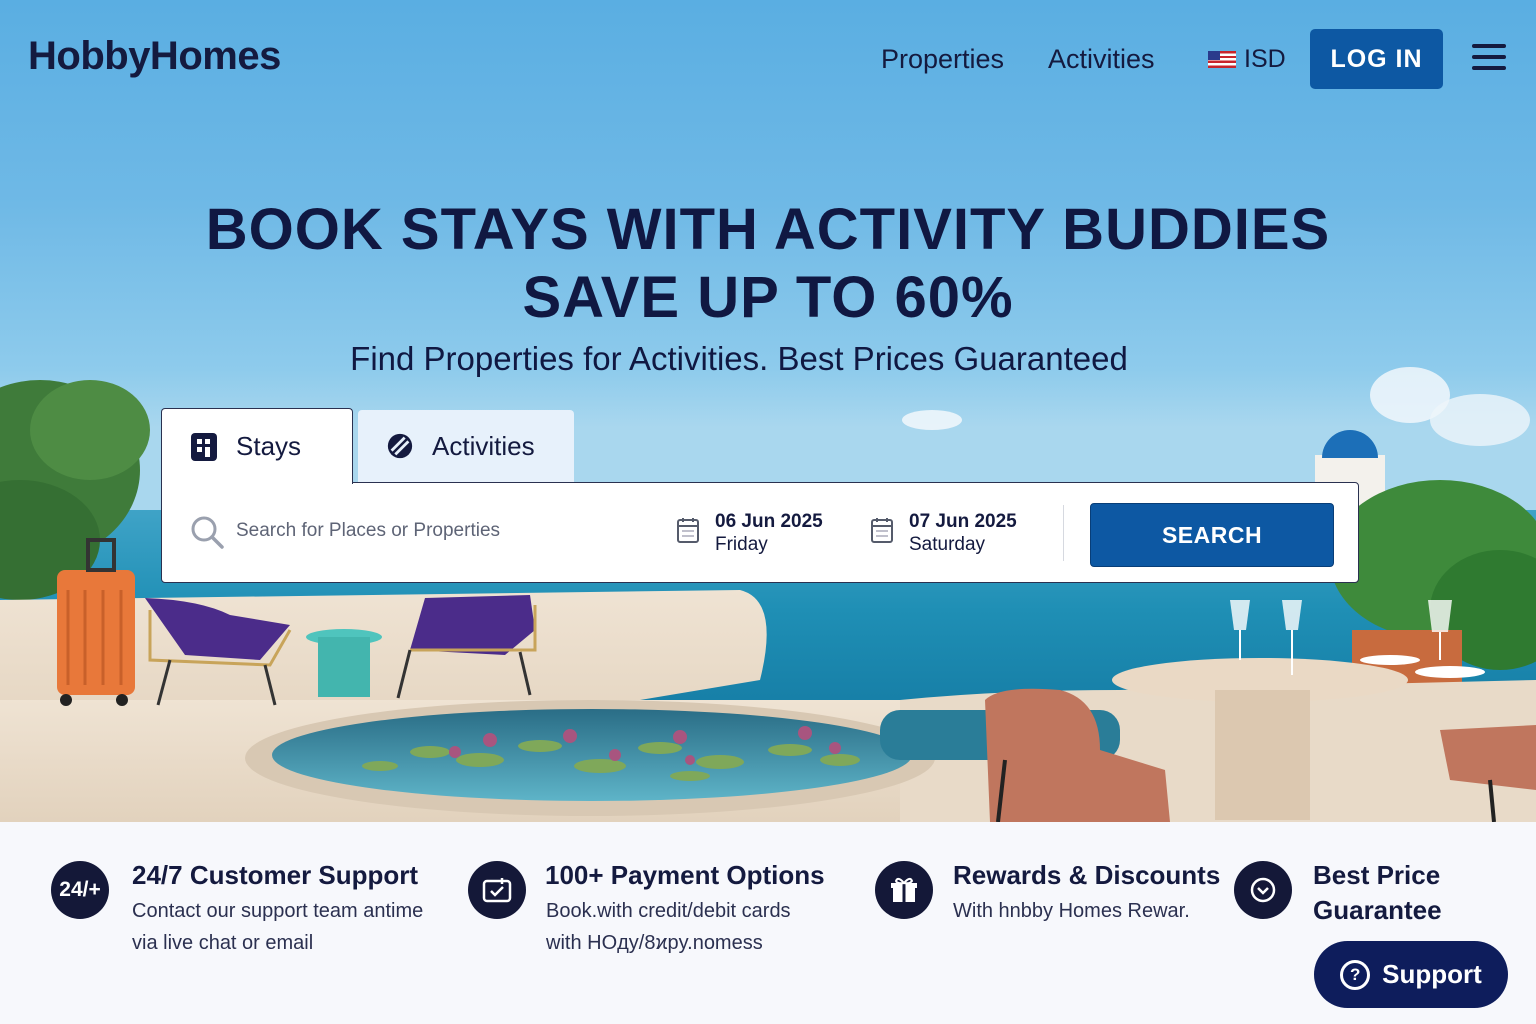 This screenshot has height=1024, width=1536. Describe the element at coordinates (1222, 59) in the screenshot. I see `us-flag-icon` at that location.